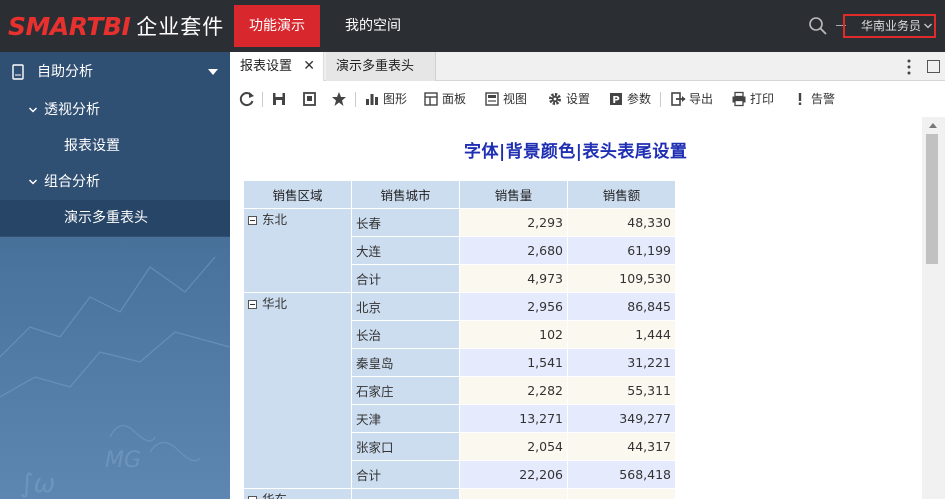 The width and height of the screenshot is (945, 499). I want to click on sidebar-item-label: 自助分析, so click(65, 72).